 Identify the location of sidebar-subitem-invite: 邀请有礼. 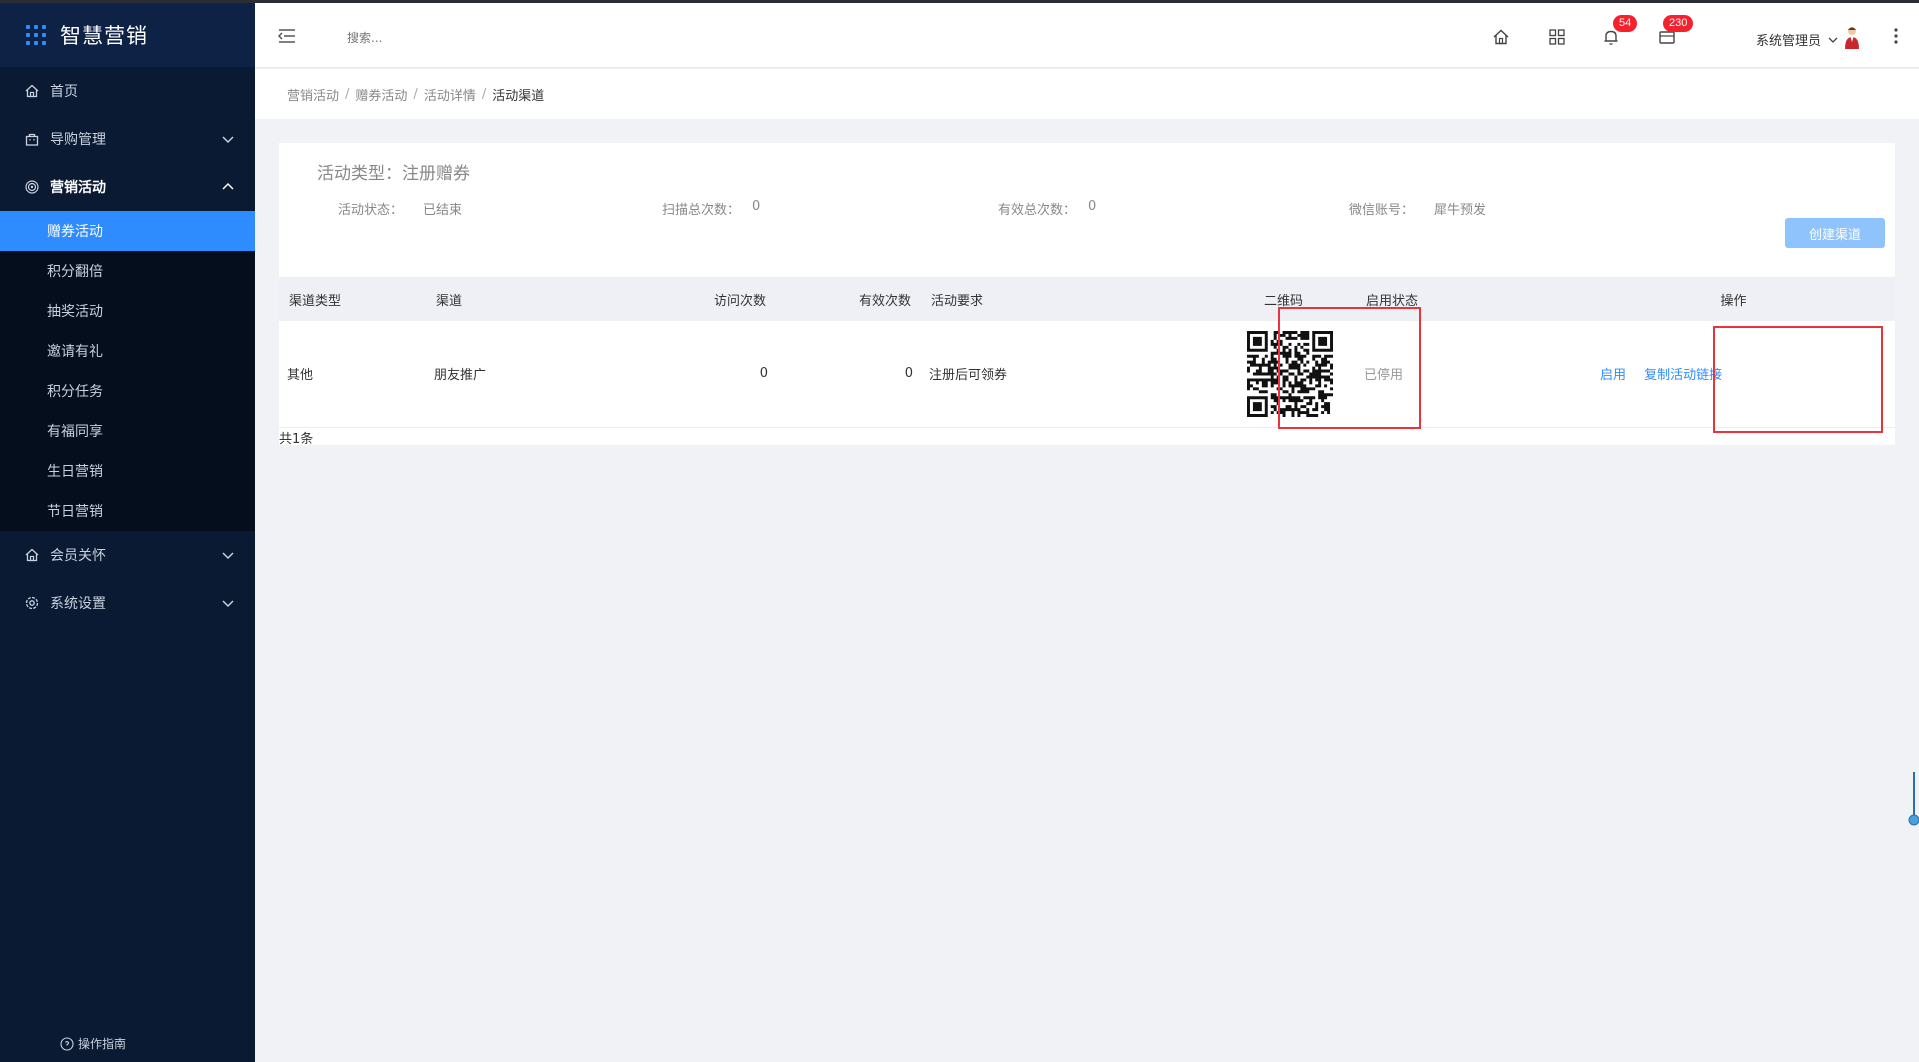
(127, 351).